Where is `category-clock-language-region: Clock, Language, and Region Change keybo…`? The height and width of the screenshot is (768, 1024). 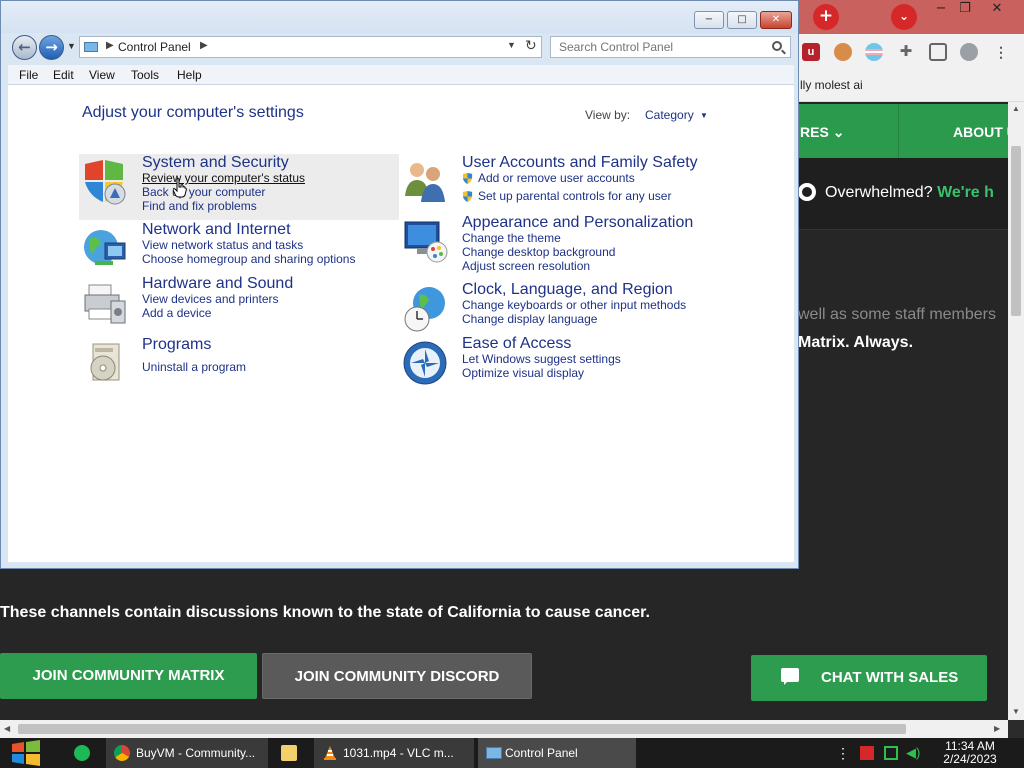 category-clock-language-region: Clock, Language, and Region Change keybo… is located at coordinates (559, 312).